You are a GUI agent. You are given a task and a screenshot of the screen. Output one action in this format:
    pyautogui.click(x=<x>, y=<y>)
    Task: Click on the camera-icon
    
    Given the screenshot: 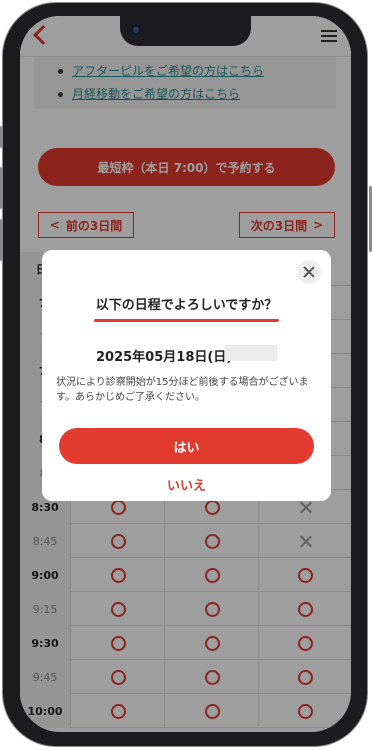 What is the action you would take?
    pyautogui.click(x=136, y=30)
    